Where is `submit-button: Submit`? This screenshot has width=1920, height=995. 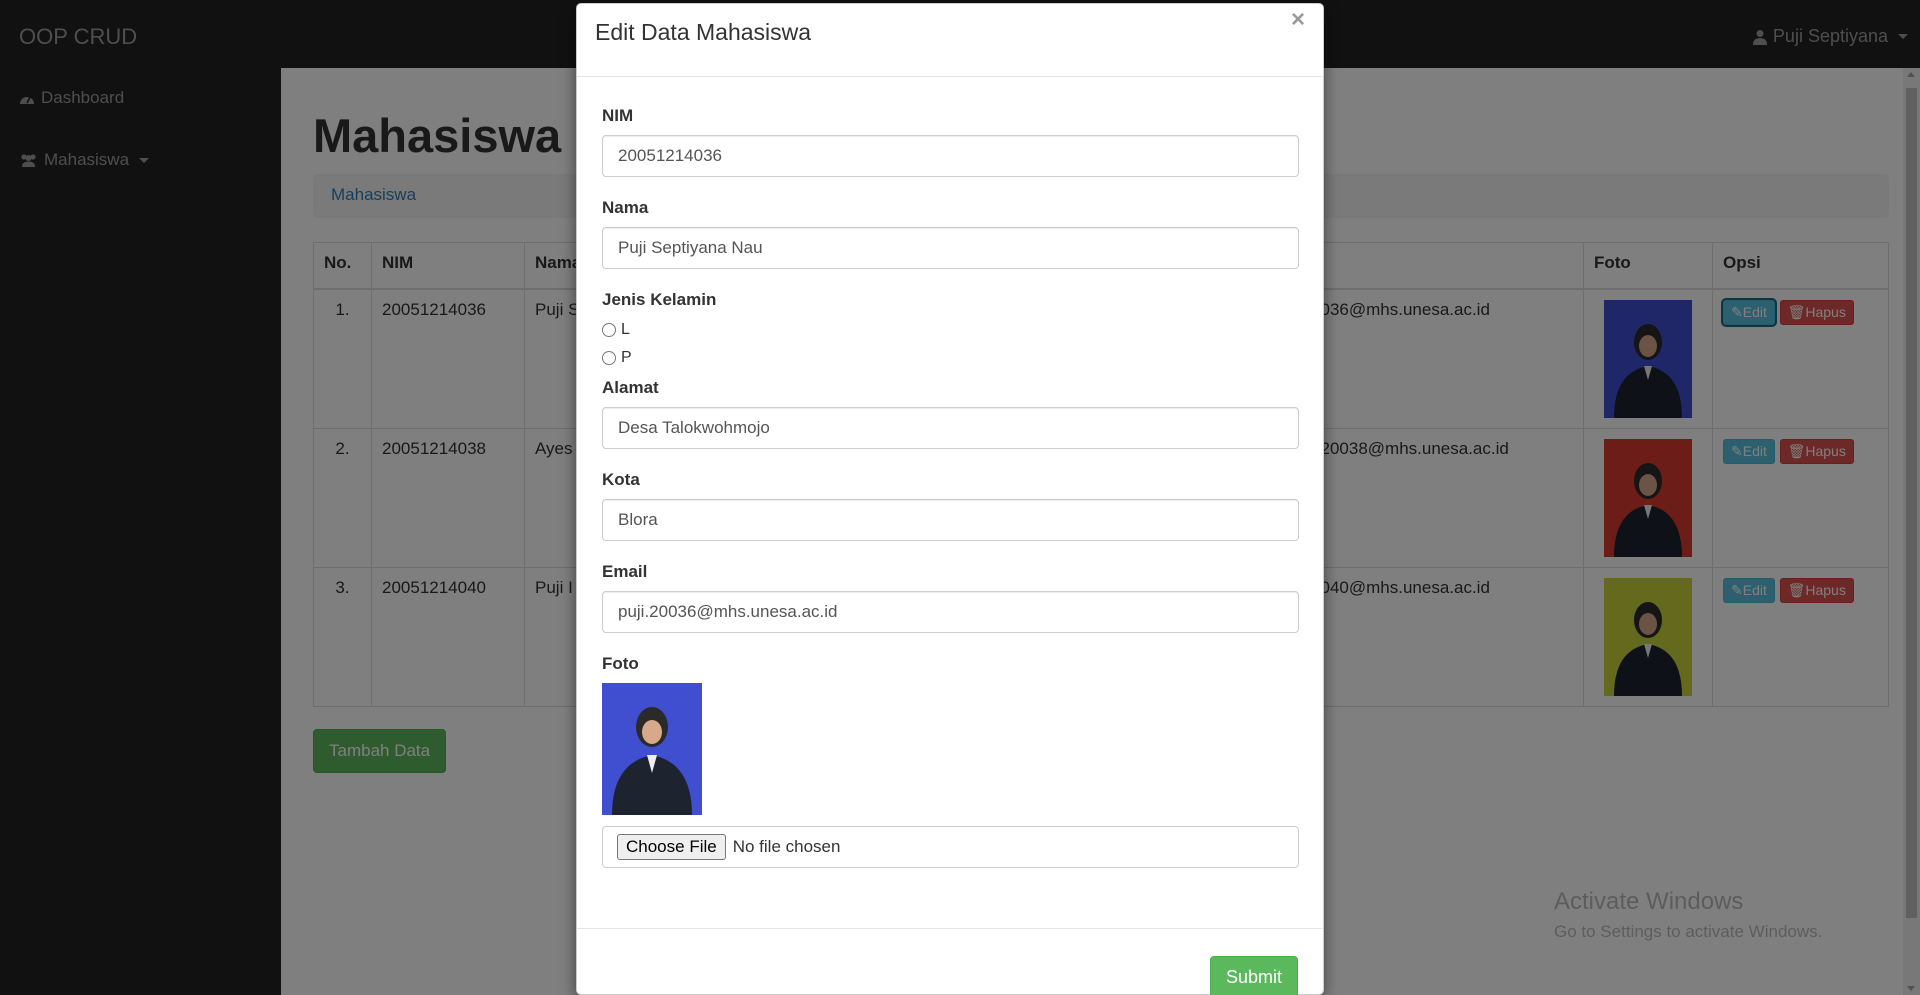 submit-button: Submit is located at coordinates (1253, 975).